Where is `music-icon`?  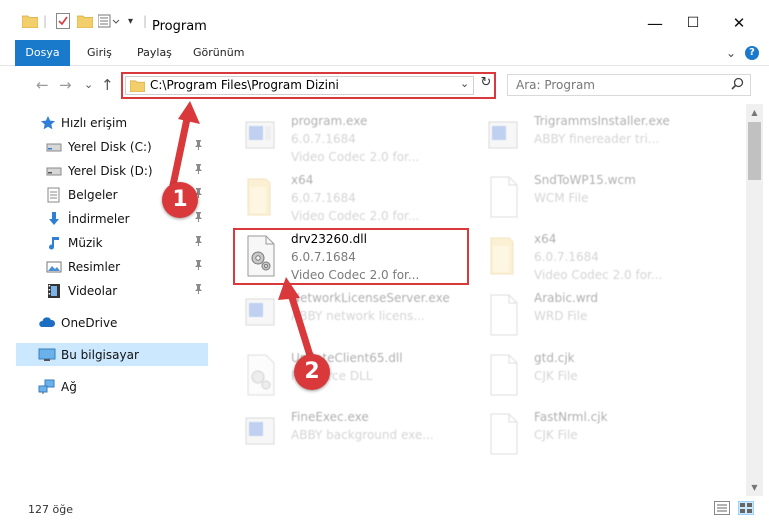 music-icon is located at coordinates (54, 243).